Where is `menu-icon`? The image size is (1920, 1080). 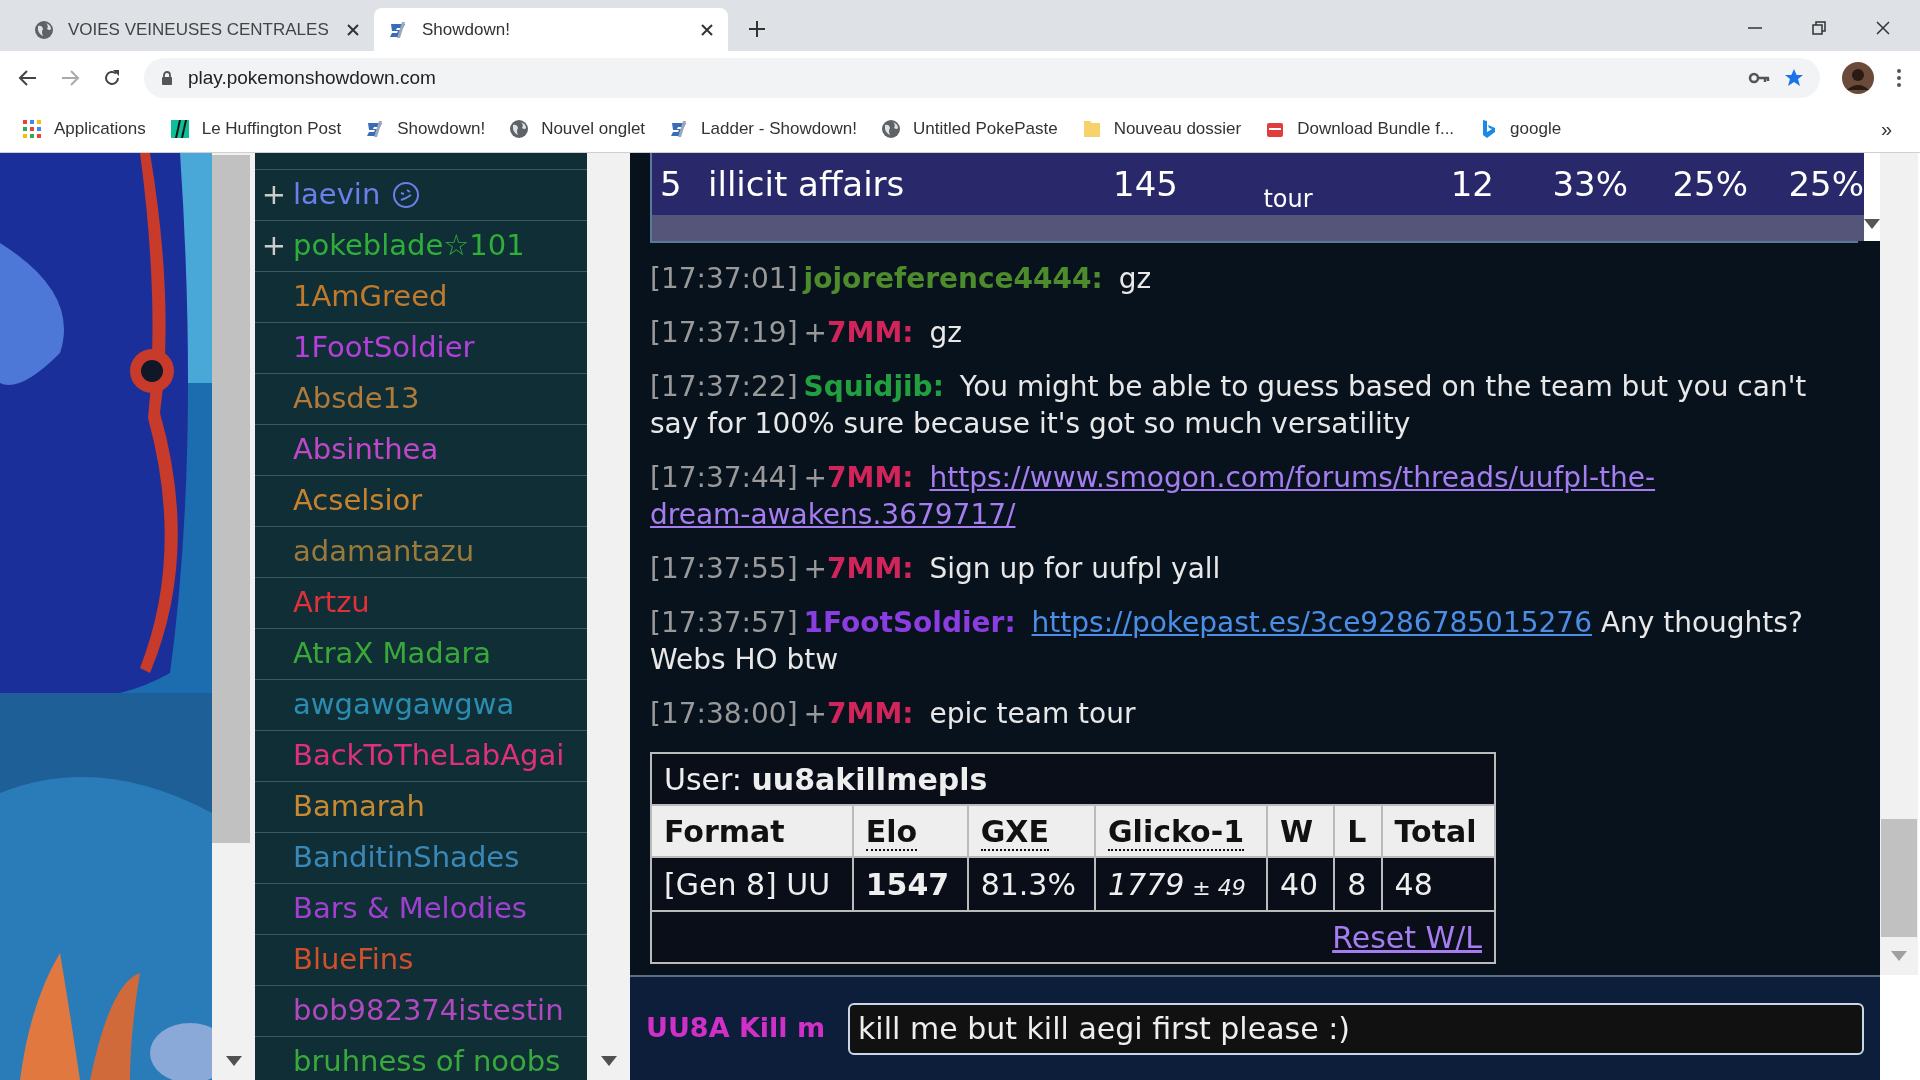
menu-icon is located at coordinates (1899, 78).